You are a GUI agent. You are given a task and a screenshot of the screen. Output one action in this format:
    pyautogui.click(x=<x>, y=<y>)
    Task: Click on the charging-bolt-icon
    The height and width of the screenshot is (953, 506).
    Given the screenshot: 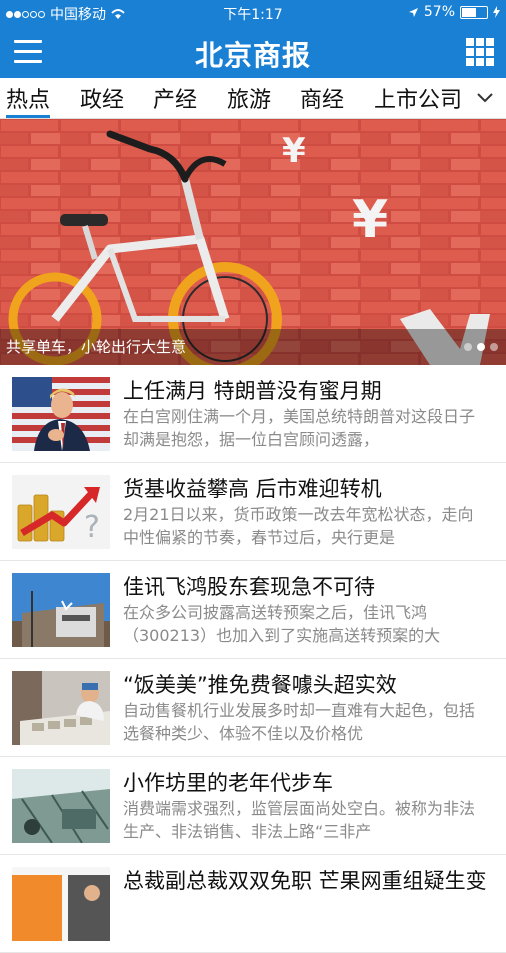 What is the action you would take?
    pyautogui.click(x=496, y=12)
    